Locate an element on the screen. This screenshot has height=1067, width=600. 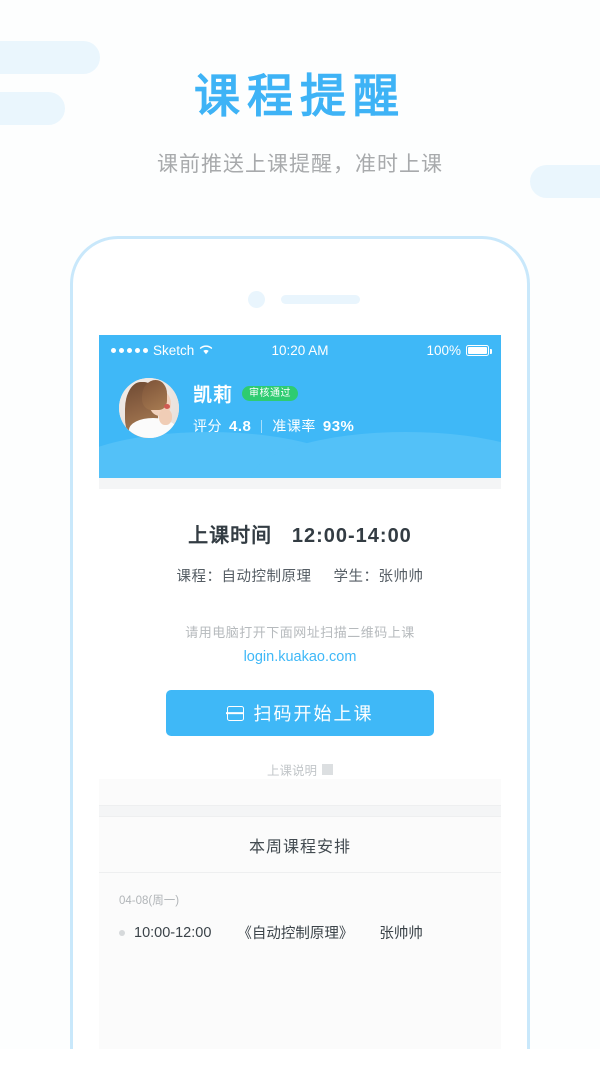
scan-hint-text: 请用电脑打开下面网址扫描二维码上课 is located at coordinates (300, 632).